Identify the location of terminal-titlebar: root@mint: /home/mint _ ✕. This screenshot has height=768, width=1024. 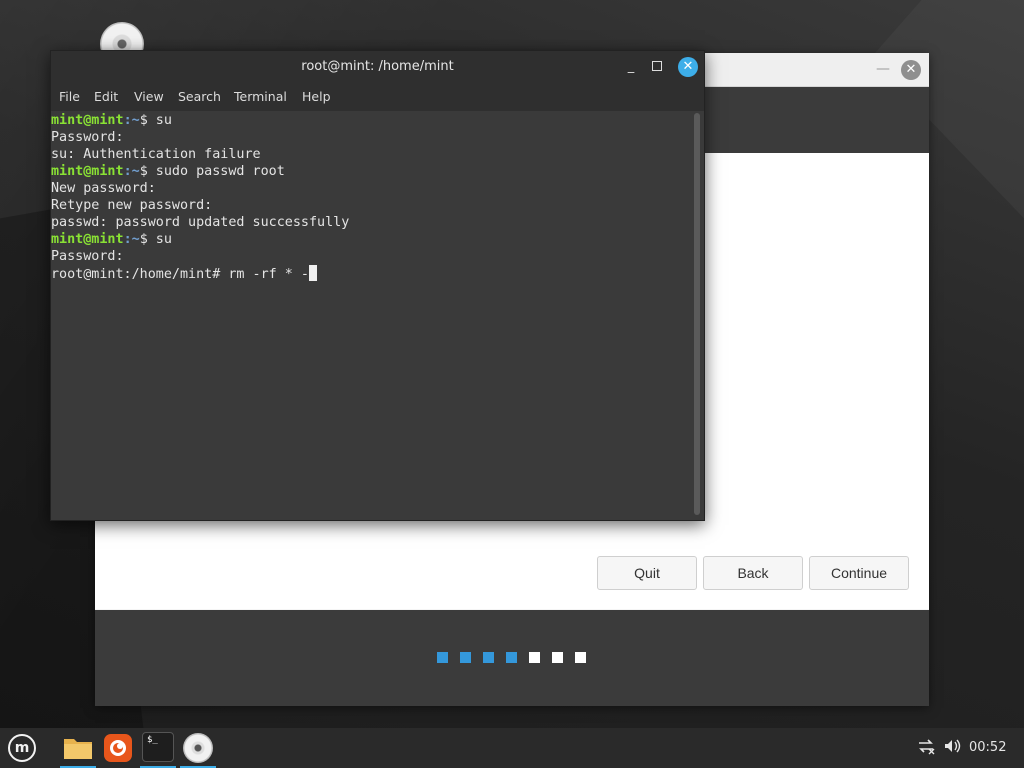
(377, 67).